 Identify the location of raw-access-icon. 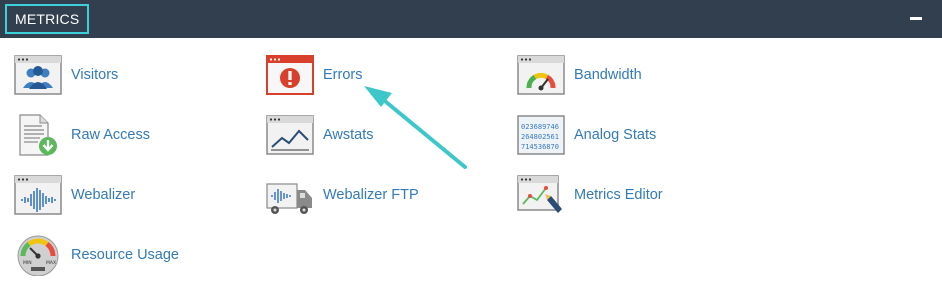
(38, 135).